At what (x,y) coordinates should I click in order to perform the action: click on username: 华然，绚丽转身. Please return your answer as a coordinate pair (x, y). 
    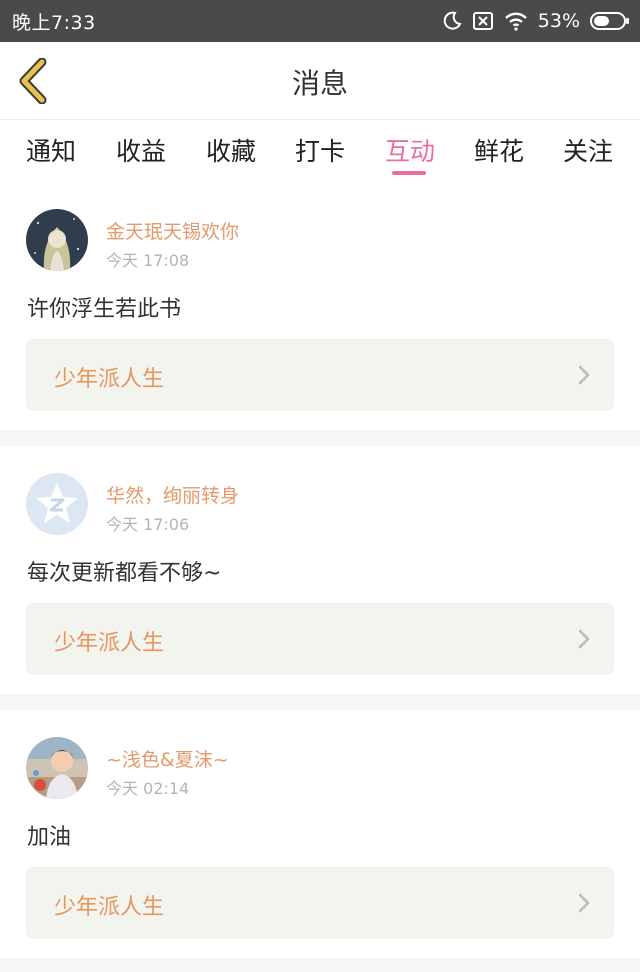
    Looking at the image, I should click on (172, 494).